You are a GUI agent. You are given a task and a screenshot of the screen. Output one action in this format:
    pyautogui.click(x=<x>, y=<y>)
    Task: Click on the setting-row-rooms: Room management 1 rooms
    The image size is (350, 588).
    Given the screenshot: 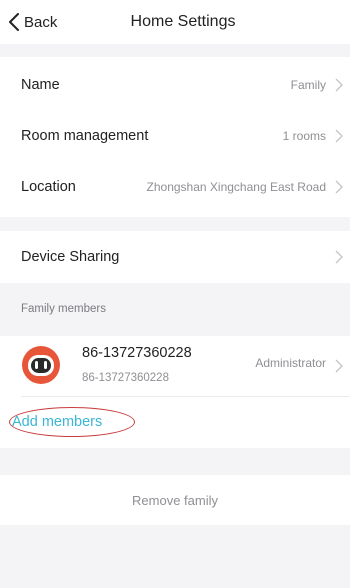 What is the action you would take?
    pyautogui.click(x=175, y=136)
    